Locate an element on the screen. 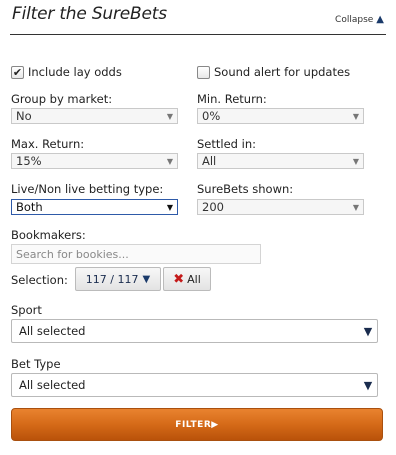 The width and height of the screenshot is (396, 455). bet-type-select: All selected ▼ is located at coordinates (194, 385).